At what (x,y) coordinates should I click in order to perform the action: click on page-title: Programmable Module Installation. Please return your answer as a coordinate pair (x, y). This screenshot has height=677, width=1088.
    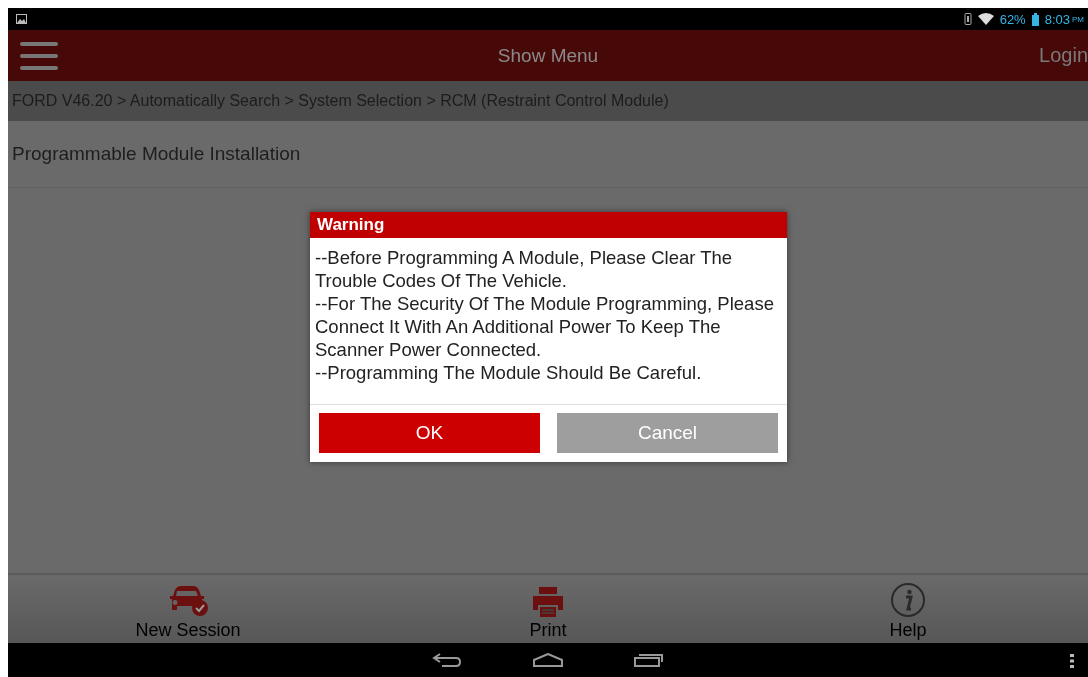
    Looking at the image, I should click on (156, 154).